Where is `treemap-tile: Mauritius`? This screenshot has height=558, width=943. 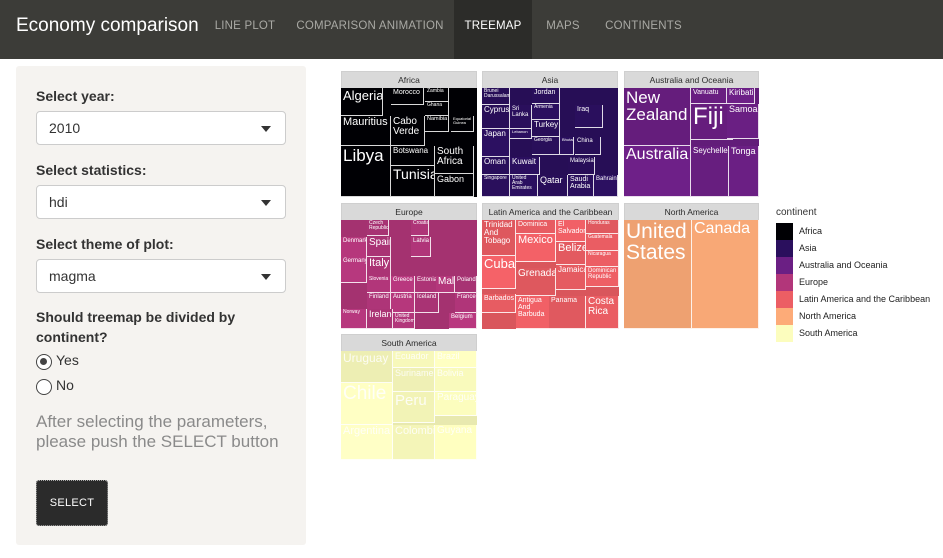
treemap-tile: Mauritius is located at coordinates (366, 131).